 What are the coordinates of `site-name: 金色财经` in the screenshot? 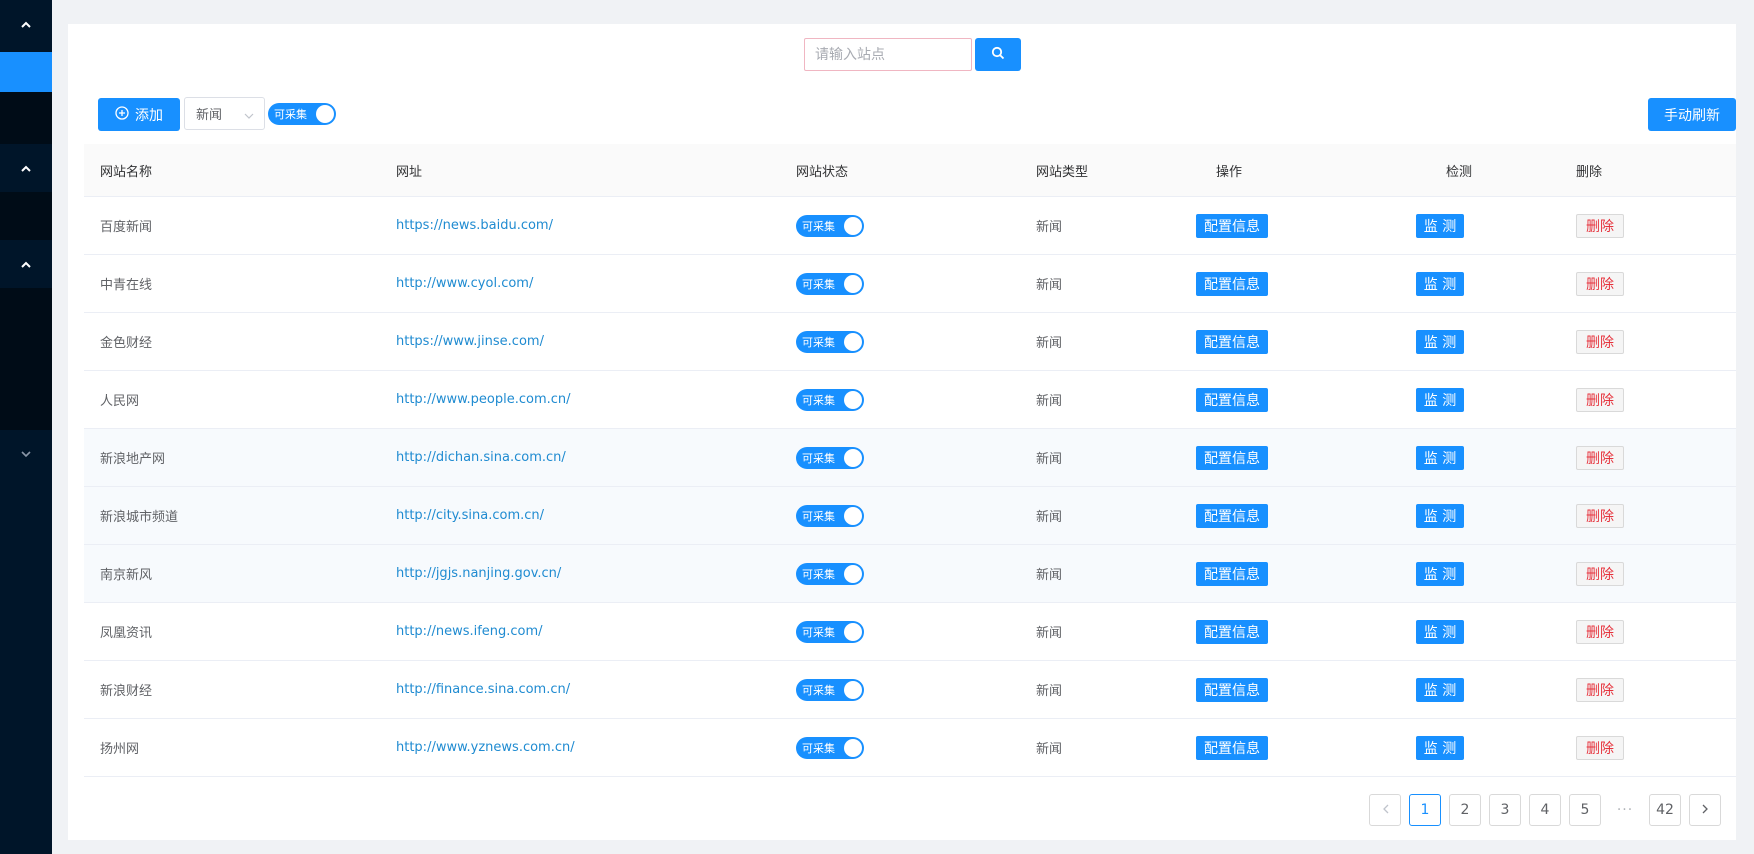 It's located at (126, 343).